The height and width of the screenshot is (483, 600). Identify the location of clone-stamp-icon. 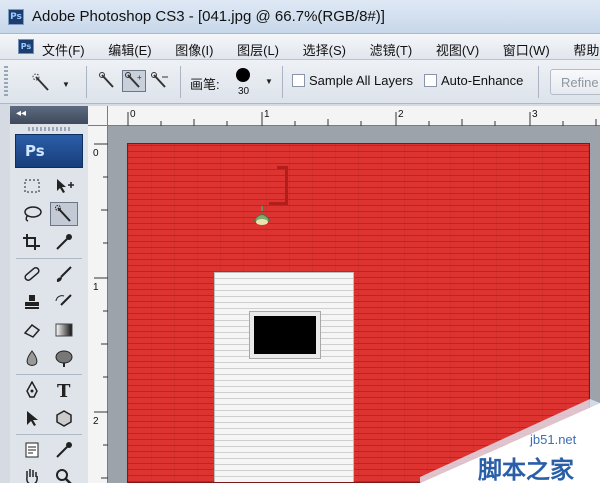
(32, 302).